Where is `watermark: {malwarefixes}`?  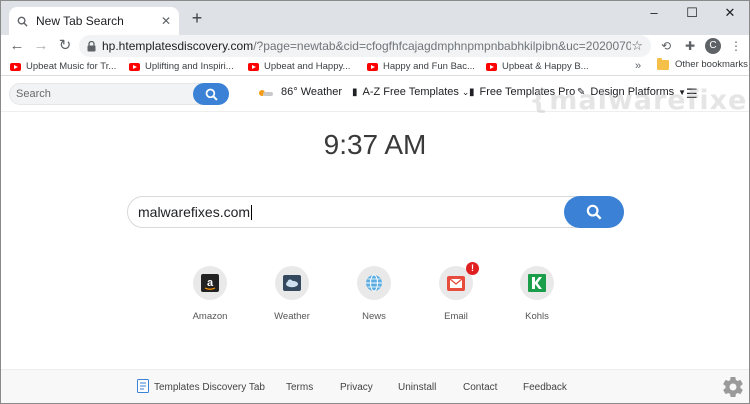
watermark: {malwarefixes} is located at coordinates (639, 100).